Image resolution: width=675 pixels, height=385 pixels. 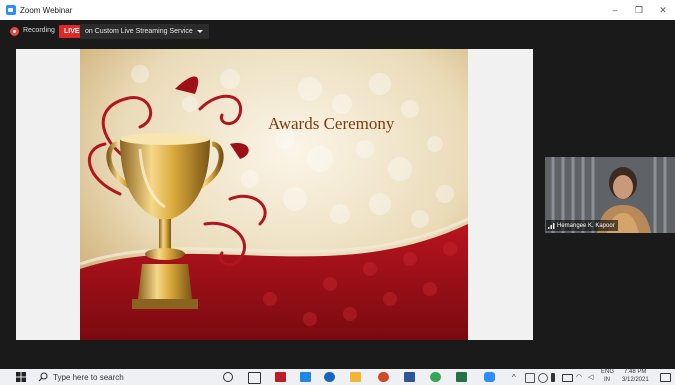 What do you see at coordinates (461, 377) in the screenshot?
I see `excel-icon` at bounding box center [461, 377].